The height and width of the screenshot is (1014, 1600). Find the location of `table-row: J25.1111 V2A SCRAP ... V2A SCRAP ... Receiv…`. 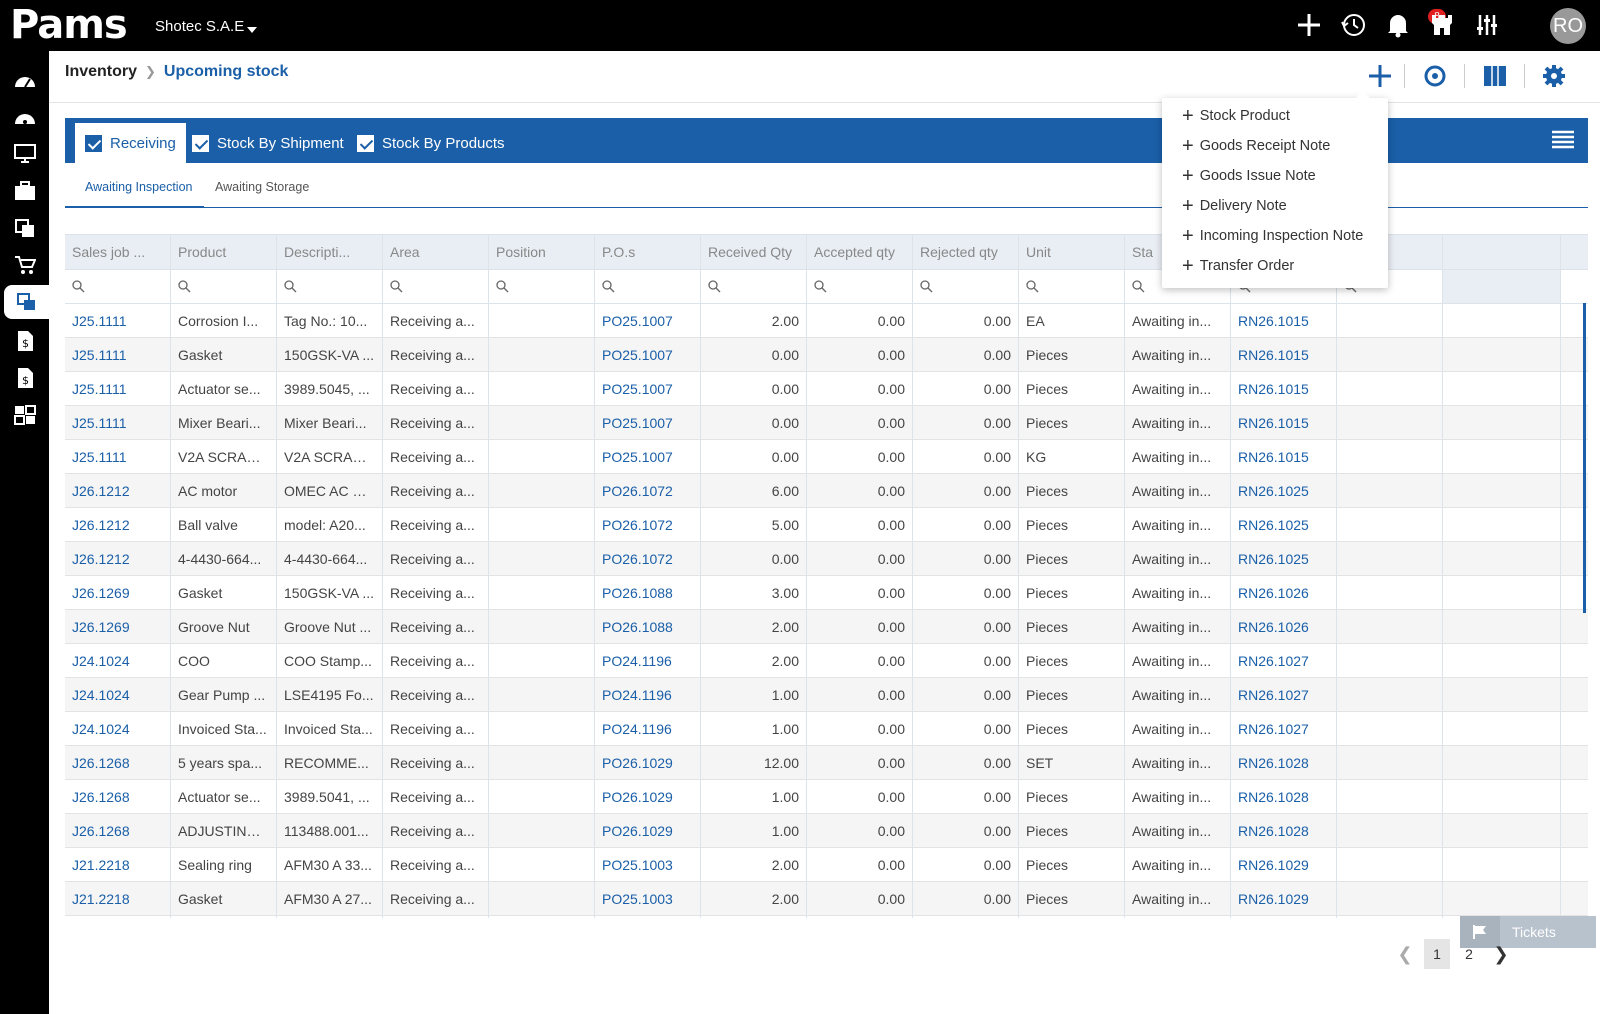

table-row: J25.1111 V2A SCRAP ... V2A SCRAP ... Receiv… is located at coordinates (826, 457).